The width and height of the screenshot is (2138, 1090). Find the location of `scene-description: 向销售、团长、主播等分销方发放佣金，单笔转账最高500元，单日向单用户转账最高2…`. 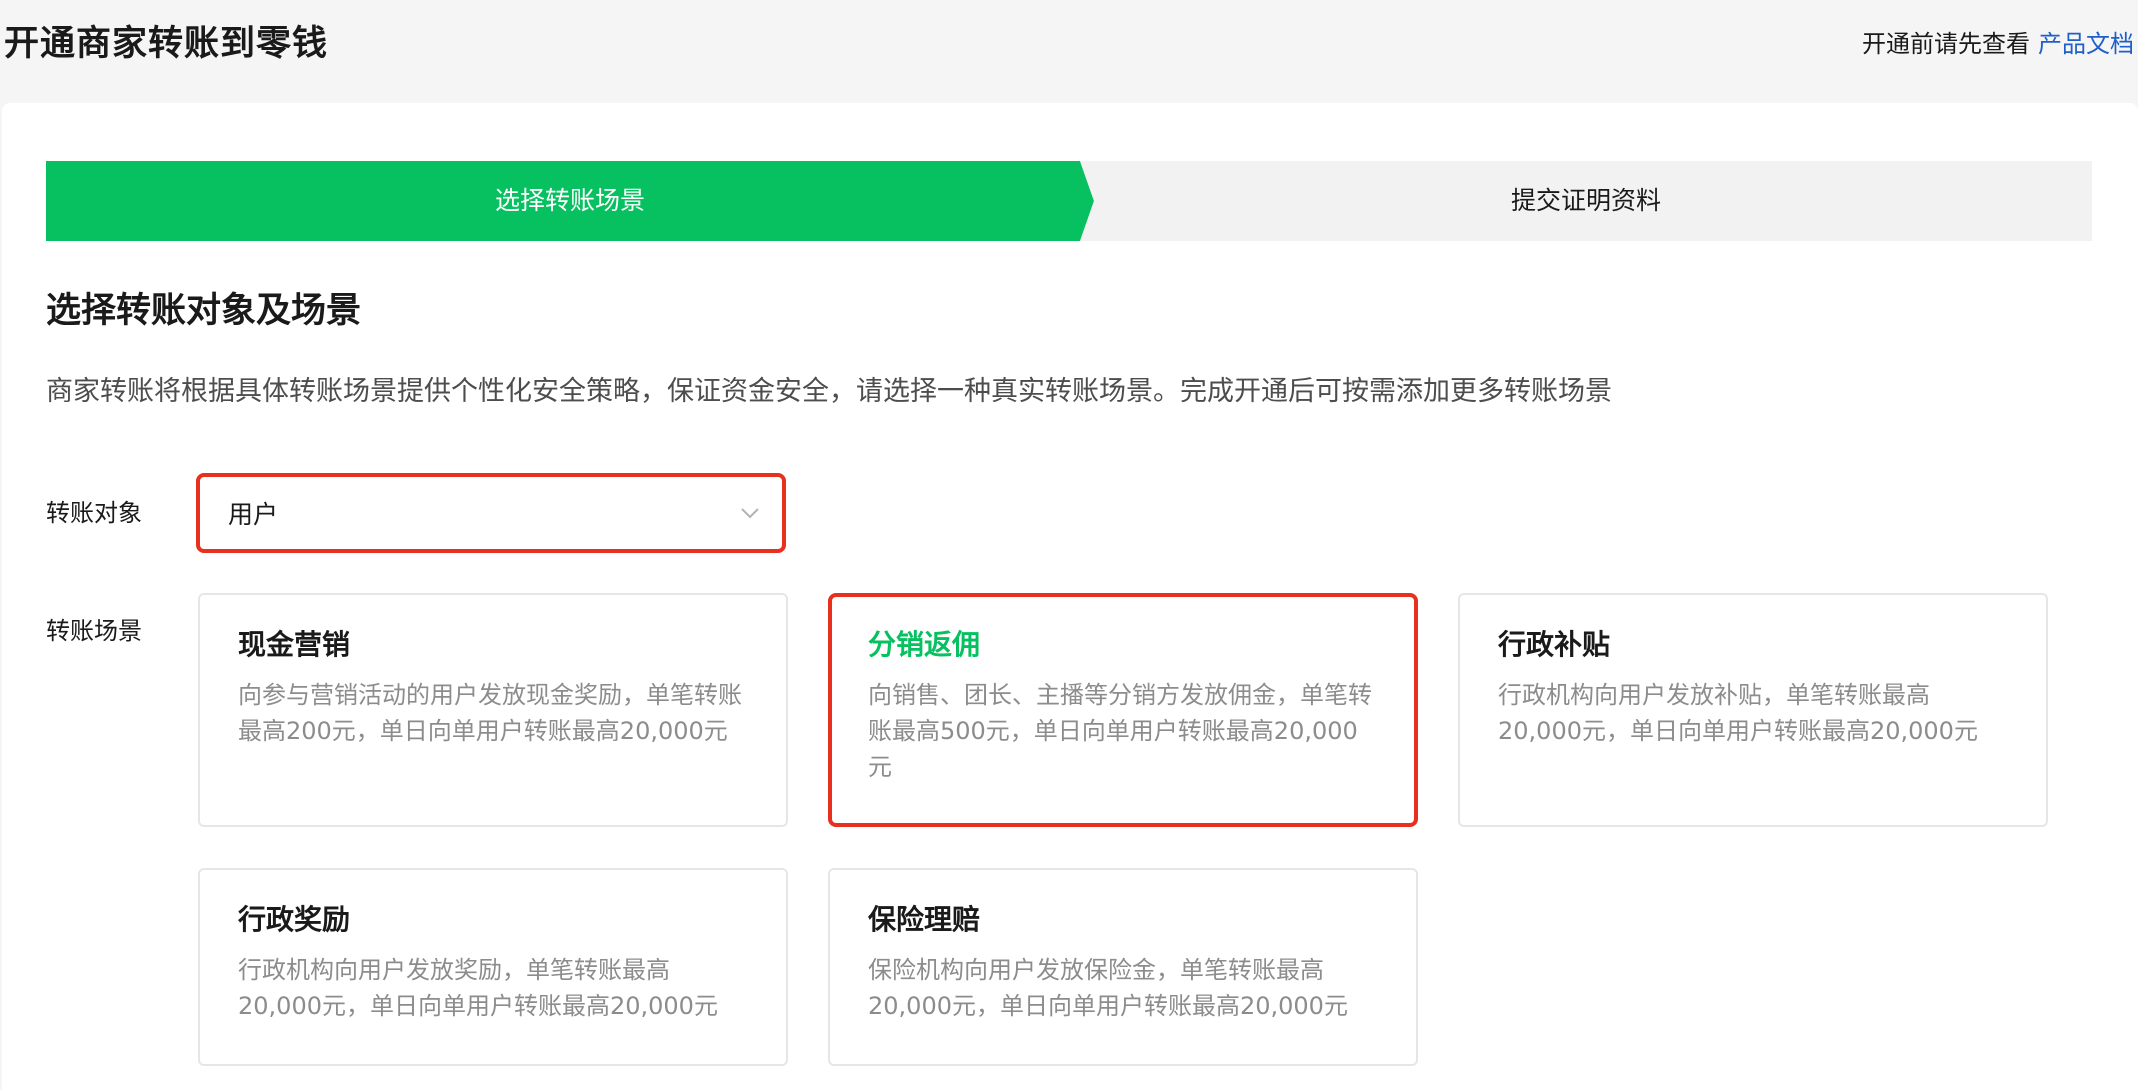

scene-description: 向销售、团长、主播等分销方发放佣金，单笔转账最高500元，单日向单用户转账最高2… is located at coordinates (1120, 731).